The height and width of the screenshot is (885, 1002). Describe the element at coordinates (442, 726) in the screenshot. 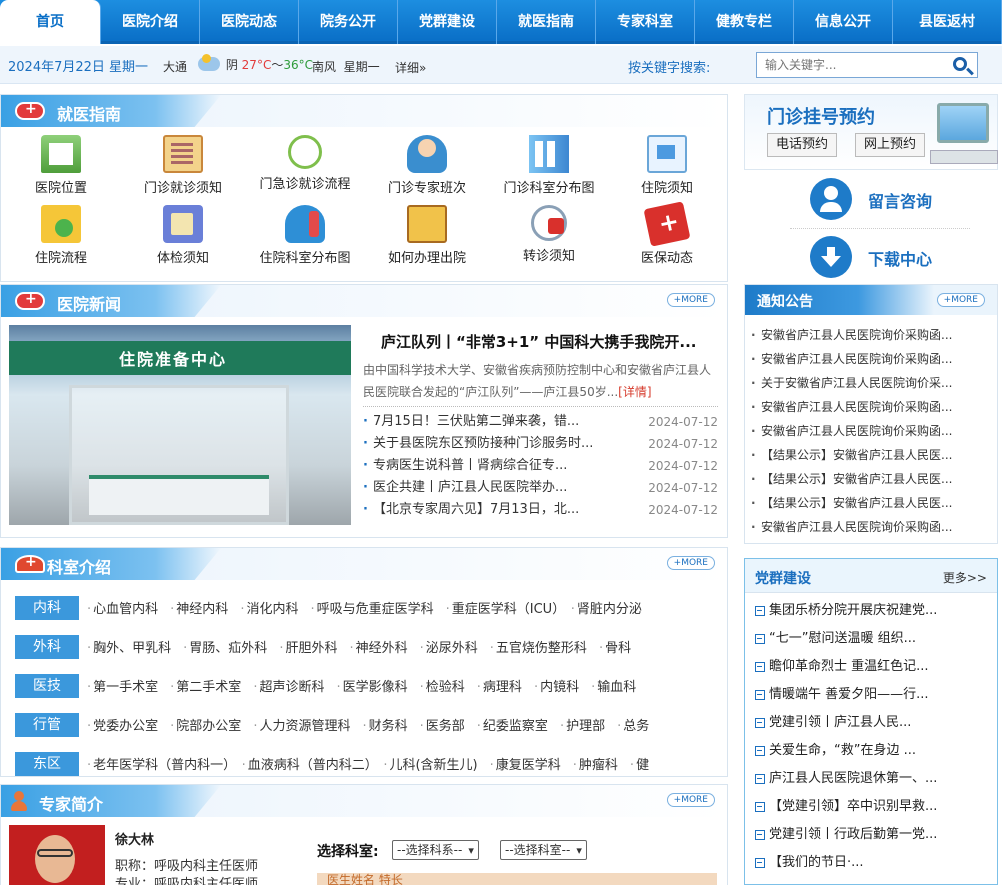

I see `dept-link: 医务部` at that location.